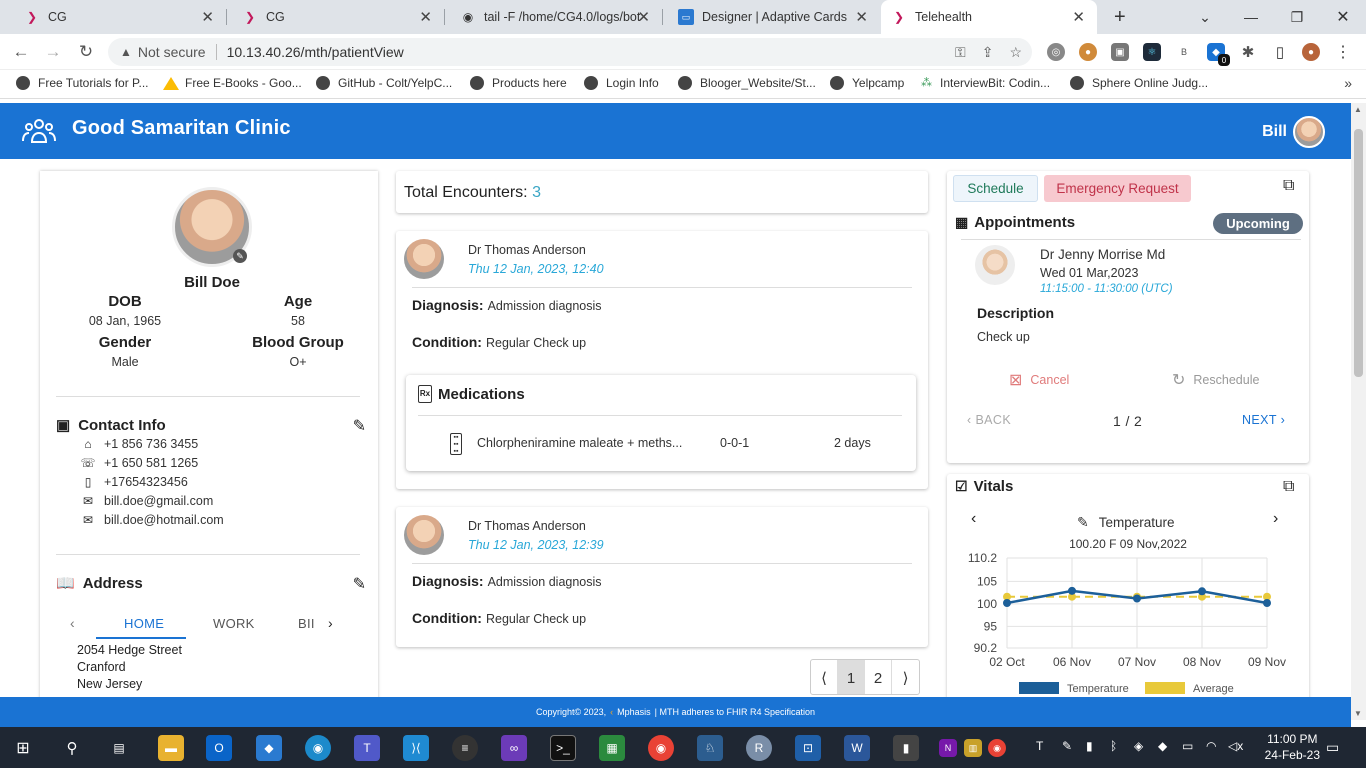 This screenshot has width=1366, height=768. What do you see at coordinates (1056, 52) in the screenshot?
I see `extension-icon: ◎` at bounding box center [1056, 52].